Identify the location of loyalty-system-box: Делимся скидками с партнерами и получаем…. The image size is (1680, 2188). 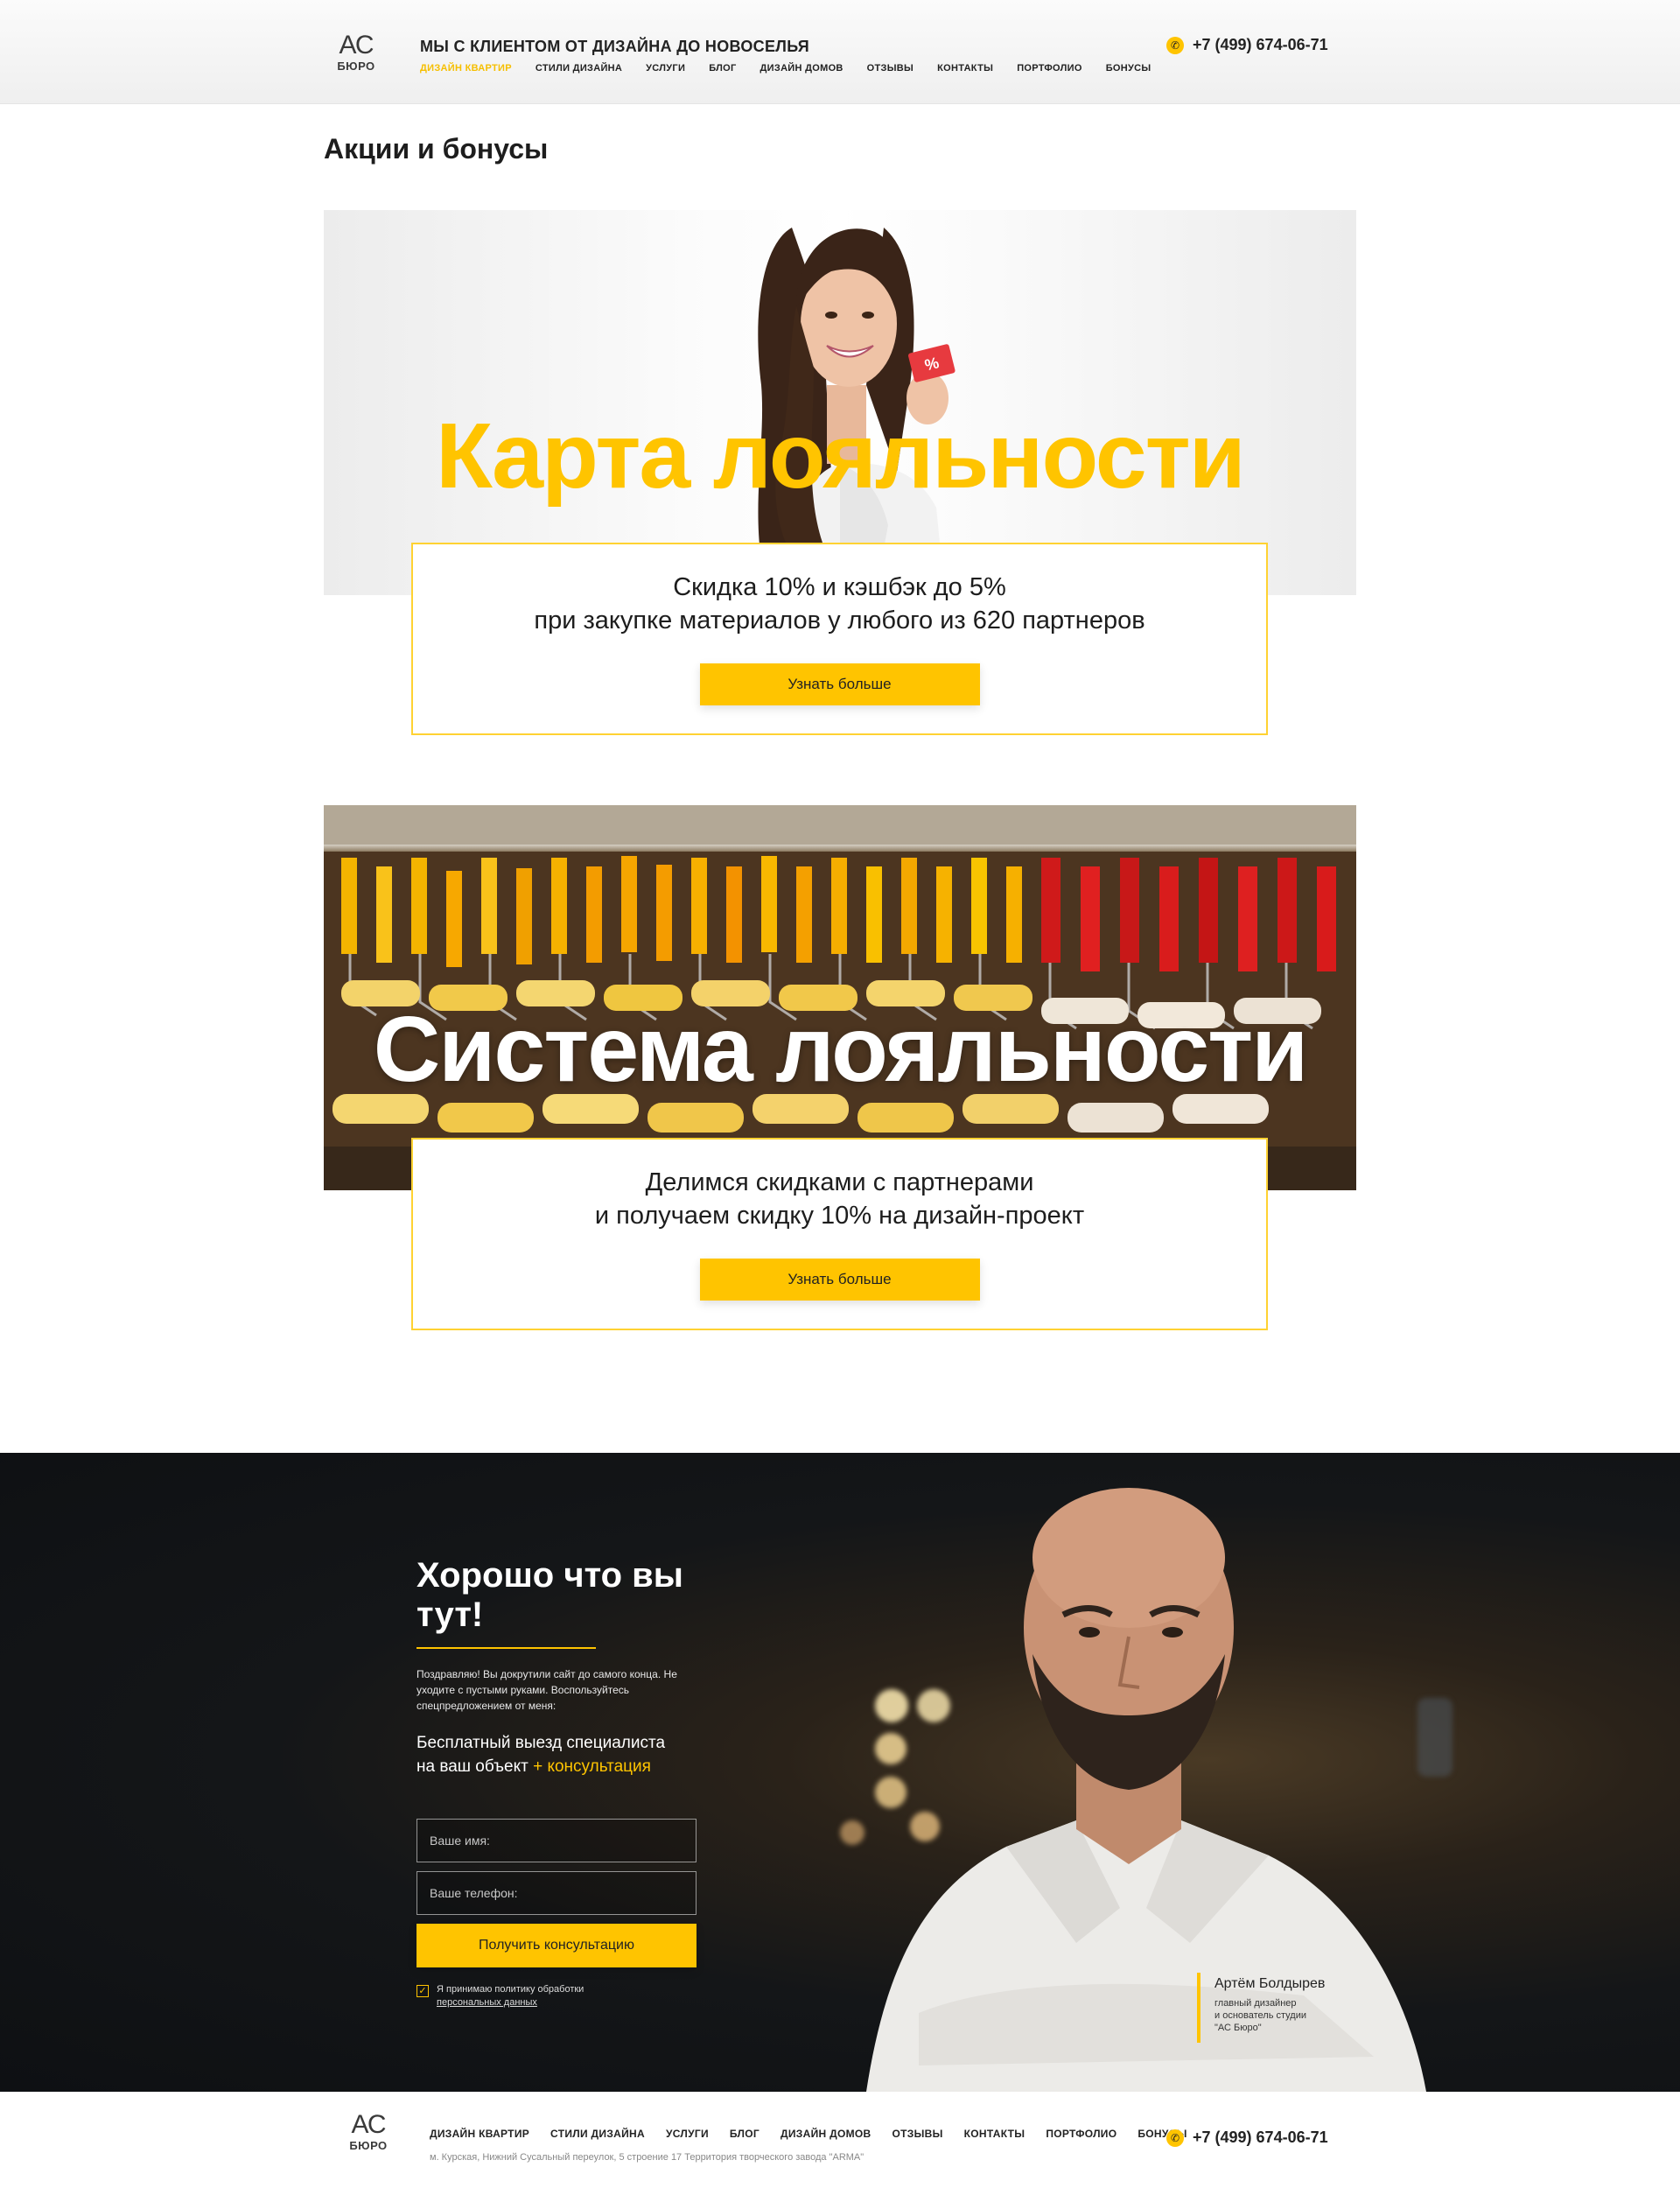
(839, 1234).